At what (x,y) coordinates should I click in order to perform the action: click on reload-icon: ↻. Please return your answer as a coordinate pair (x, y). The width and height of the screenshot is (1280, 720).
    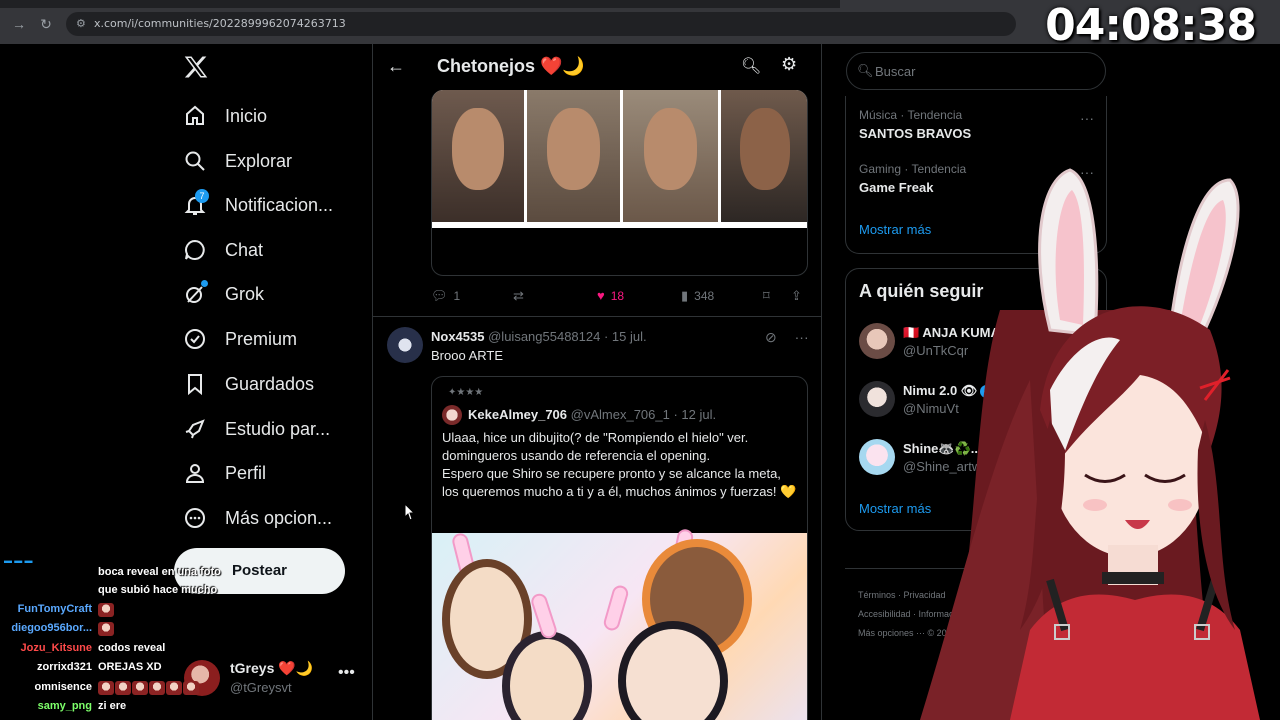
    Looking at the image, I should click on (46, 24).